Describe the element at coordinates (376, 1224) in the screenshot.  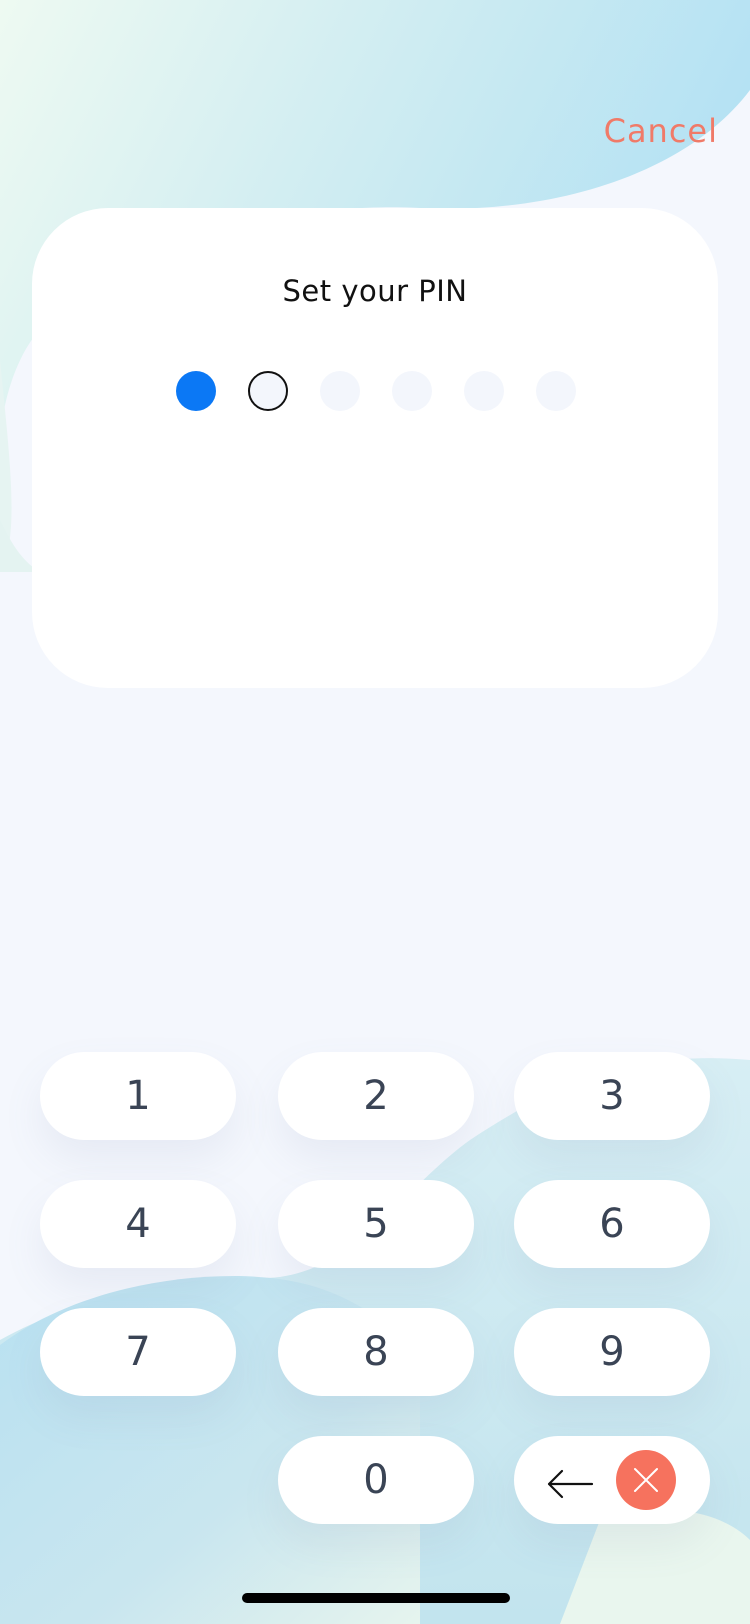
I see `key-5: 5` at that location.